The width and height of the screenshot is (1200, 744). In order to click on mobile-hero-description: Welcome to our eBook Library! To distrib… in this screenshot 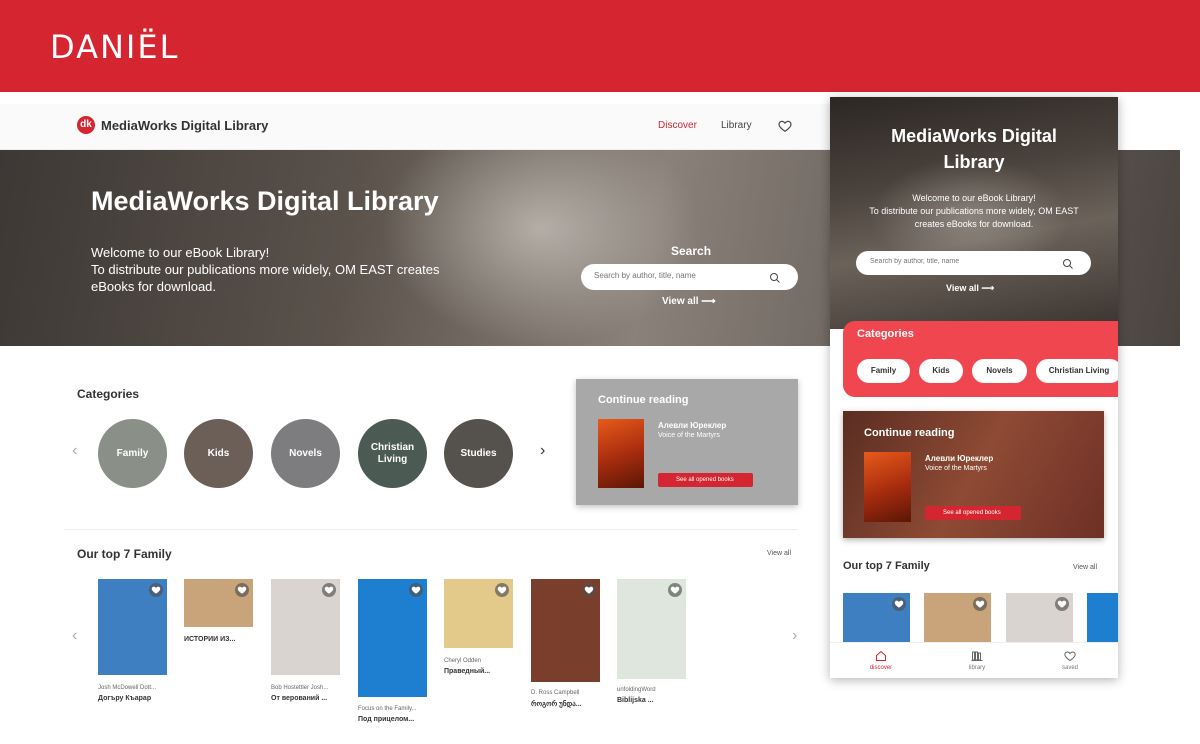, I will do `click(974, 211)`.